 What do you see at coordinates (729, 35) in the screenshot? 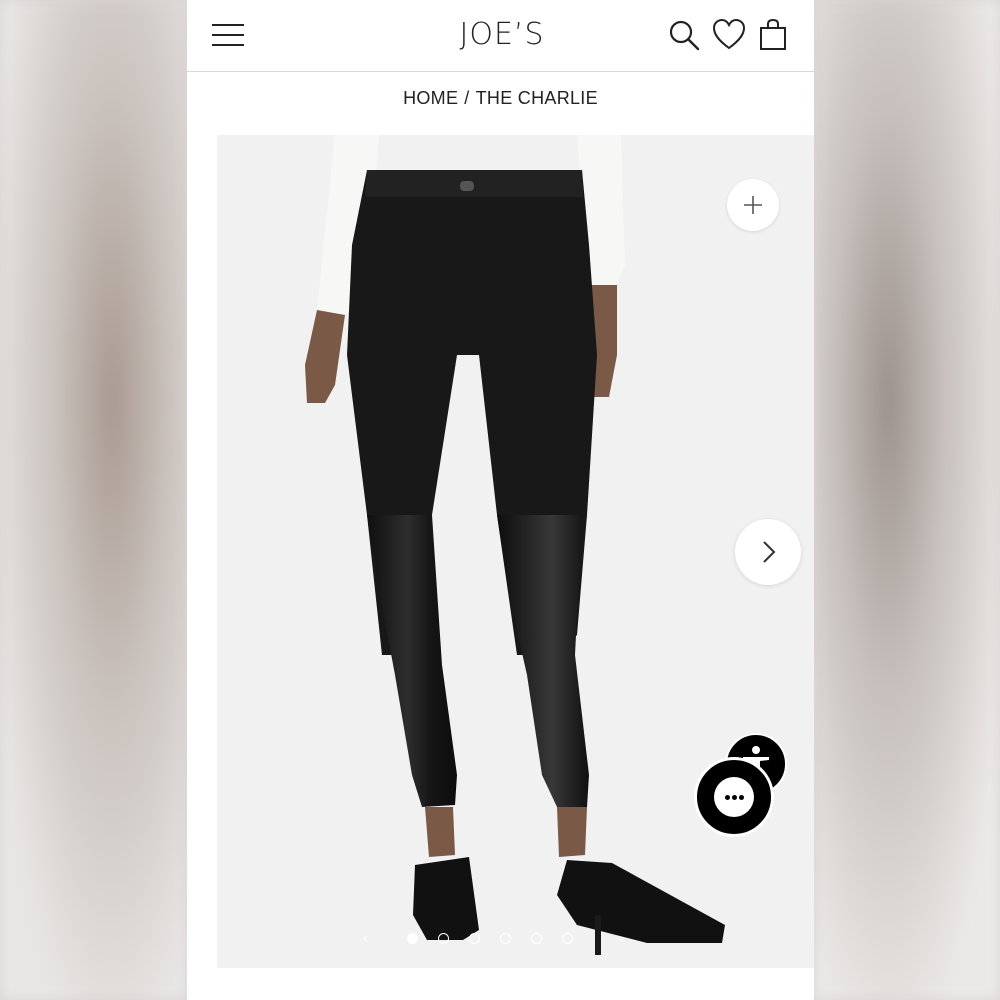
I see `heart-icon` at bounding box center [729, 35].